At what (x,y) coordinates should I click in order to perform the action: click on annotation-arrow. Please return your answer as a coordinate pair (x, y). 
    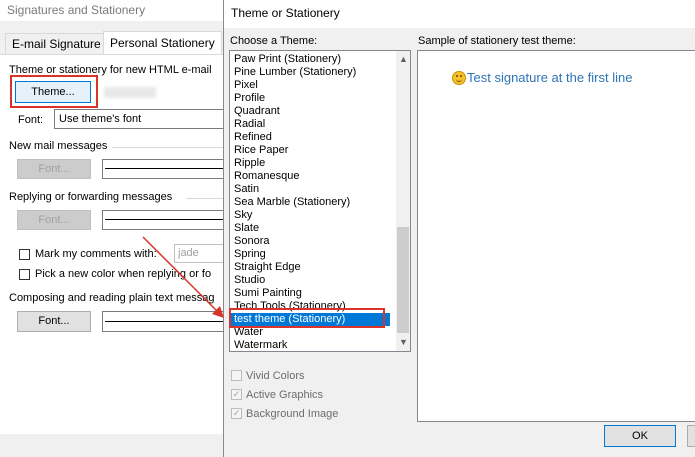
    Looking at the image, I should click on (183, 277).